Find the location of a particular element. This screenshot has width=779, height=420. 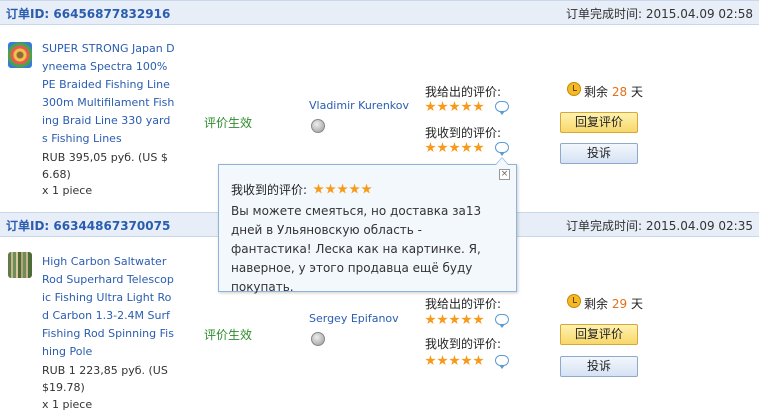

order-time: 订单完成时间: 2015.04.09 02:35 is located at coordinates (659, 226).